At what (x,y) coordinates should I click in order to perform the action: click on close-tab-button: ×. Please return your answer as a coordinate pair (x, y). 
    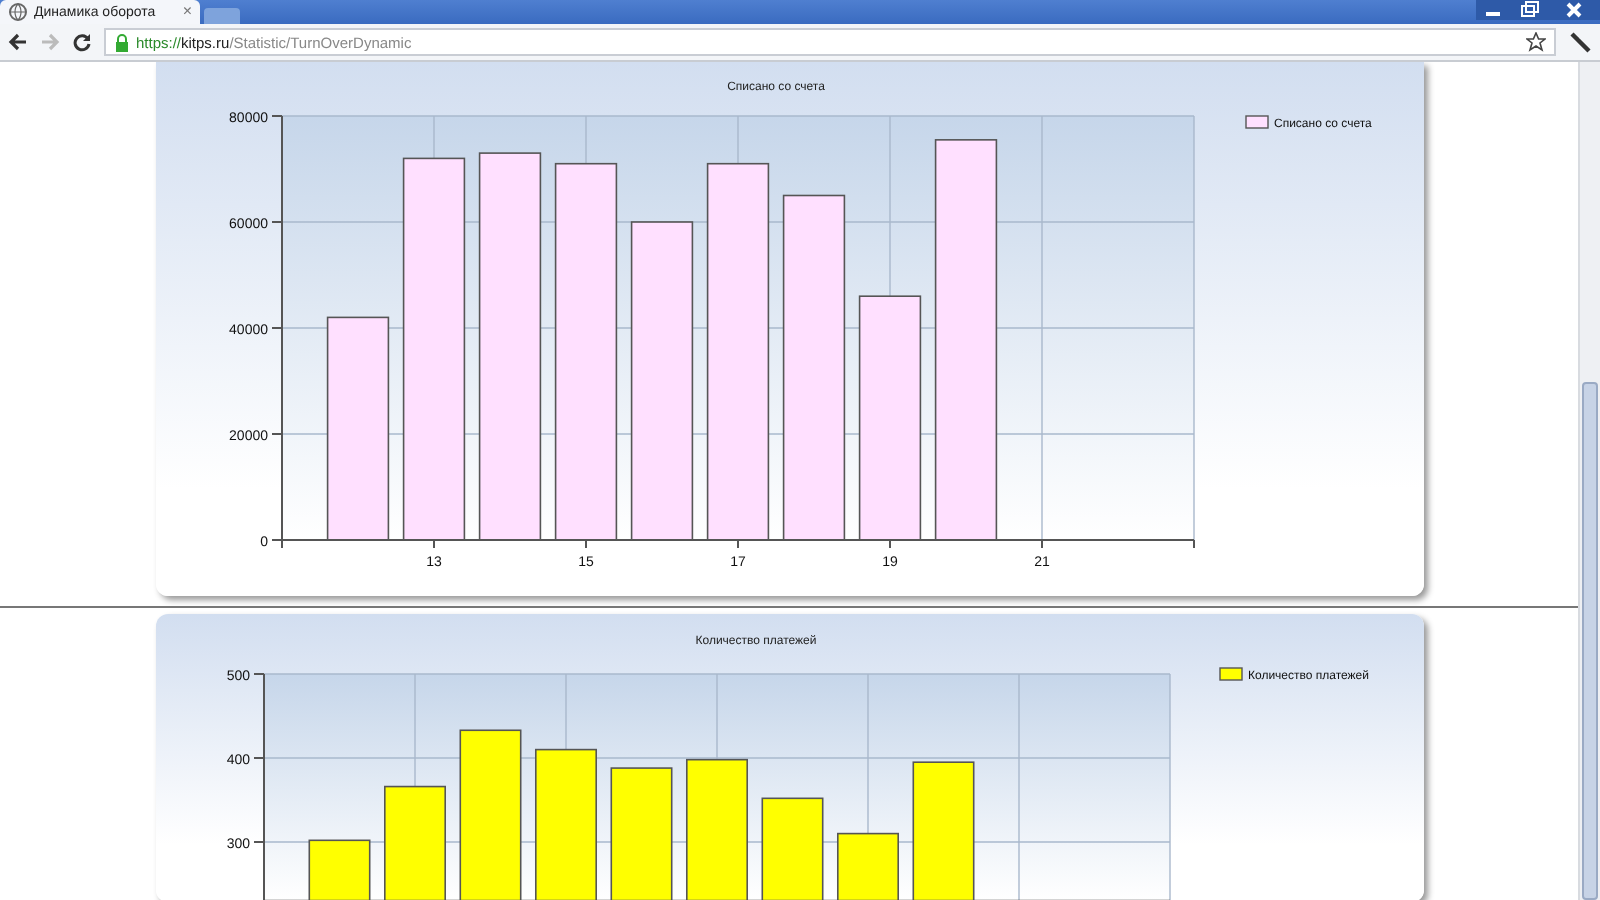
    Looking at the image, I should click on (187, 12).